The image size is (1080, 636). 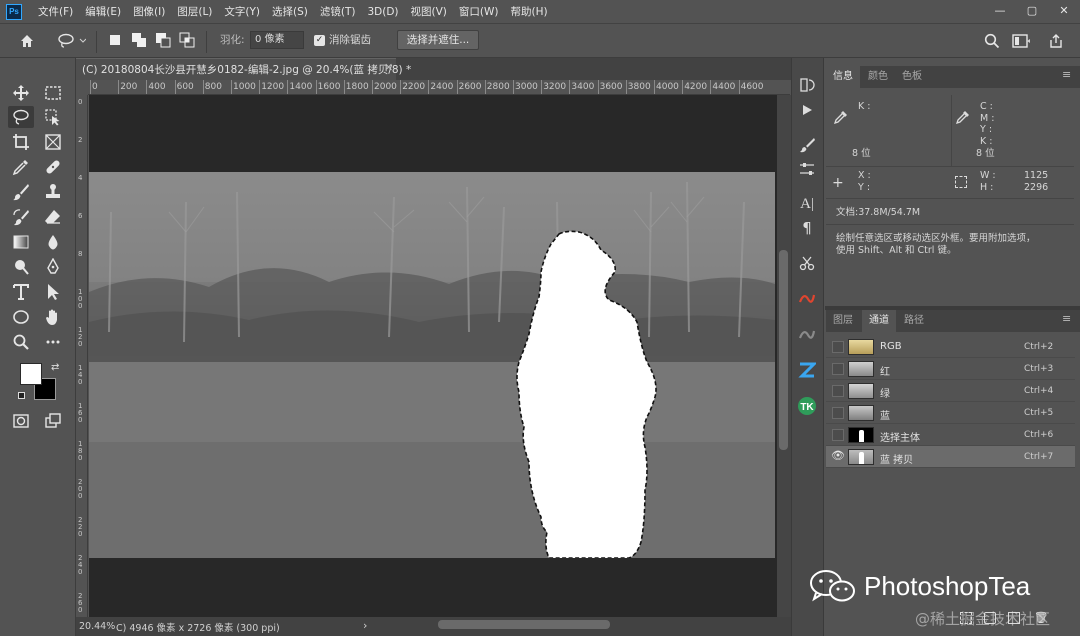 What do you see at coordinates (14, 11) in the screenshot?
I see `photoshop-logo-icon: Ps` at bounding box center [14, 11].